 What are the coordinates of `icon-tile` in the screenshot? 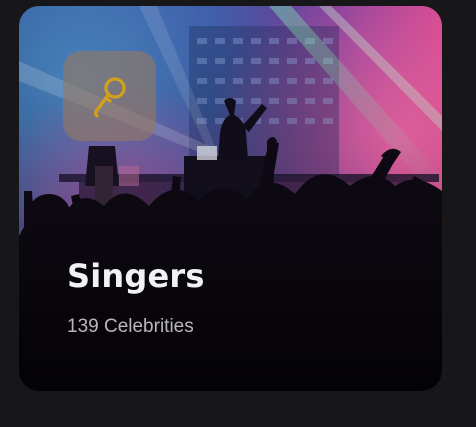 It's located at (109, 96).